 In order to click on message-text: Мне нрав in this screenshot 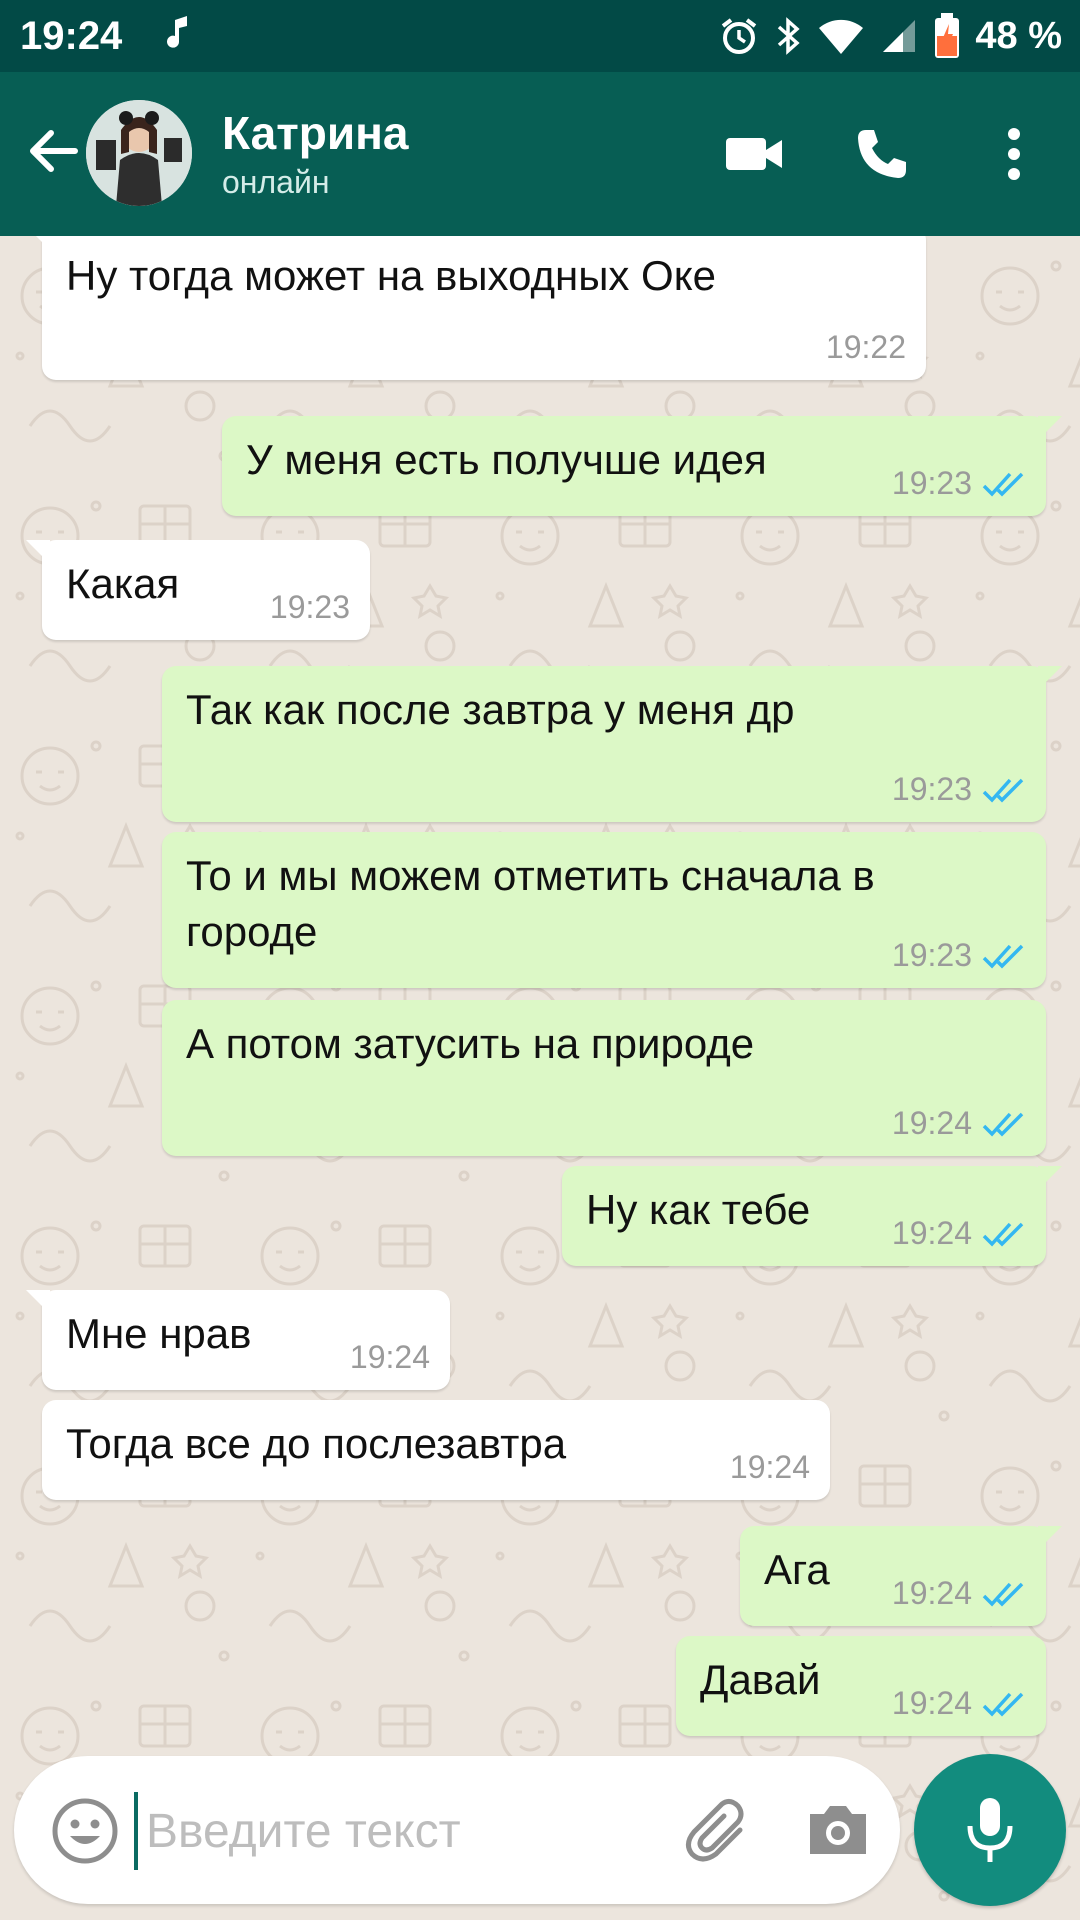, I will do `click(159, 1333)`.